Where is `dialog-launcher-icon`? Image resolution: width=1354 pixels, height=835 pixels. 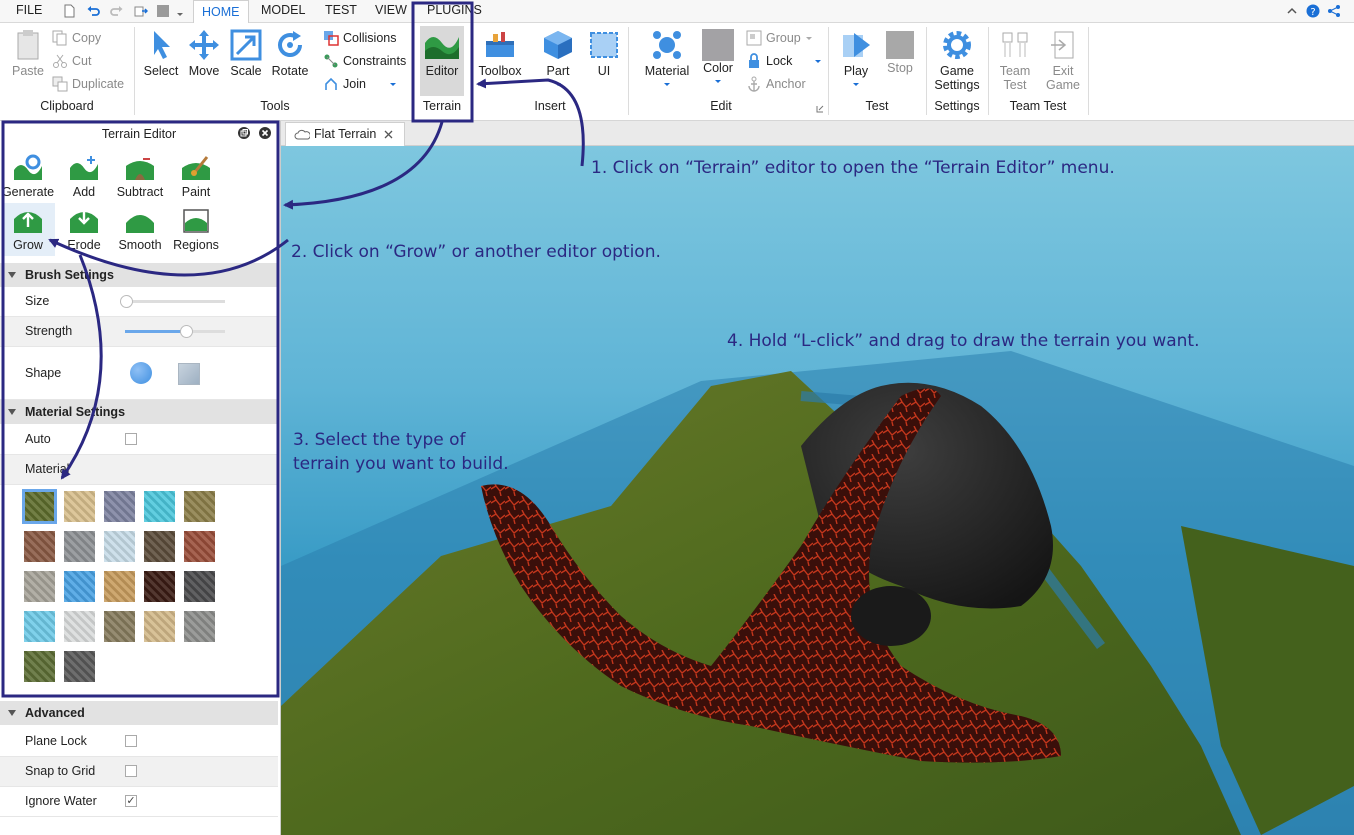
dialog-launcher-icon is located at coordinates (820, 109).